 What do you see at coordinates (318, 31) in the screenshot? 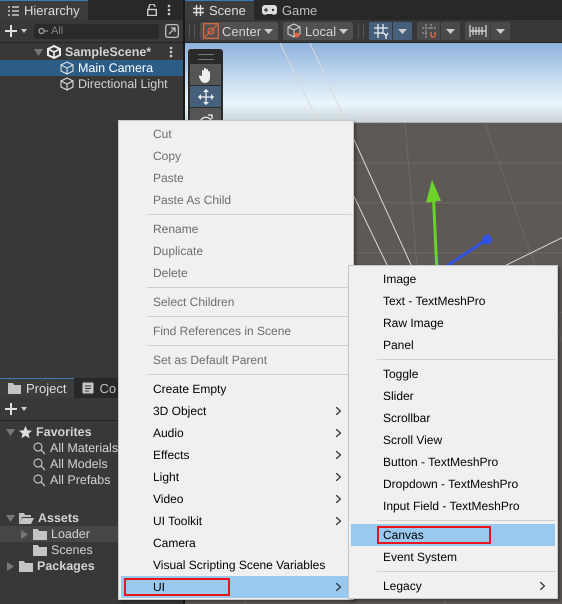
I see `dropdown-button: Local` at bounding box center [318, 31].